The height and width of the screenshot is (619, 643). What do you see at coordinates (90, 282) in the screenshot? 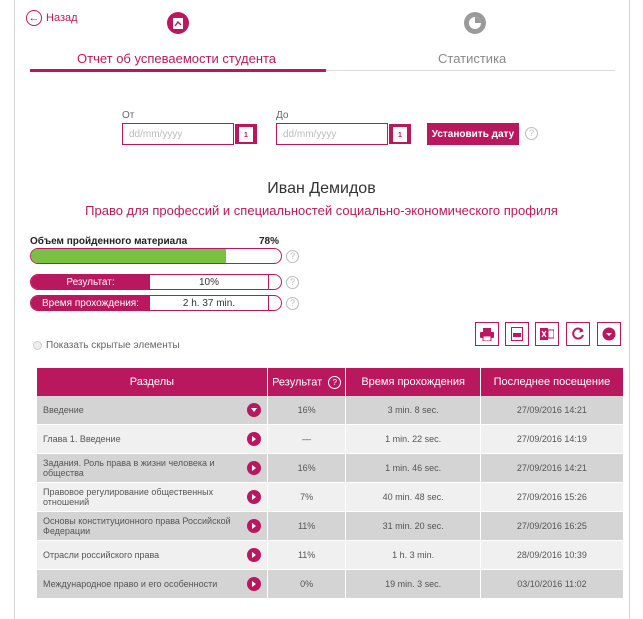
I see `result-key: Результат:` at bounding box center [90, 282].